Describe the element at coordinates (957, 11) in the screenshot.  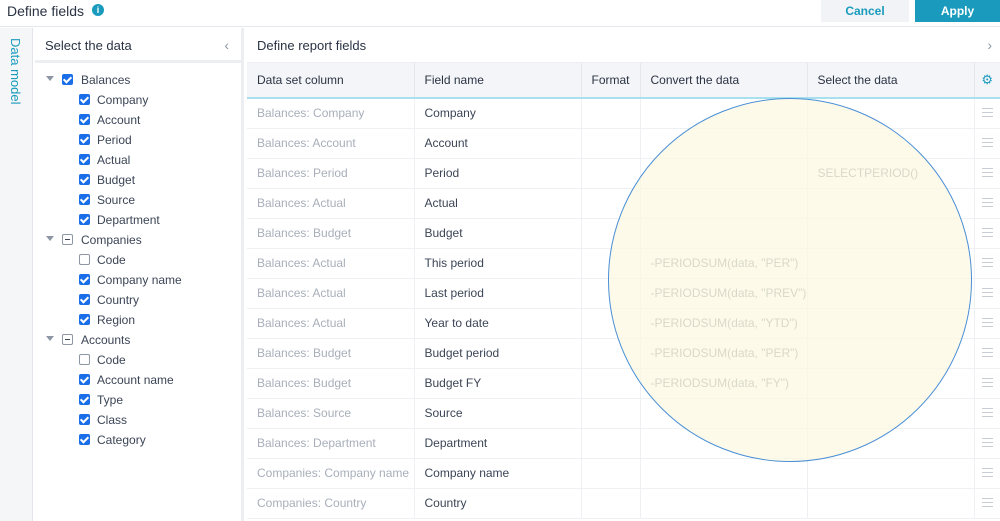
I see `apply-button: Apply` at that location.